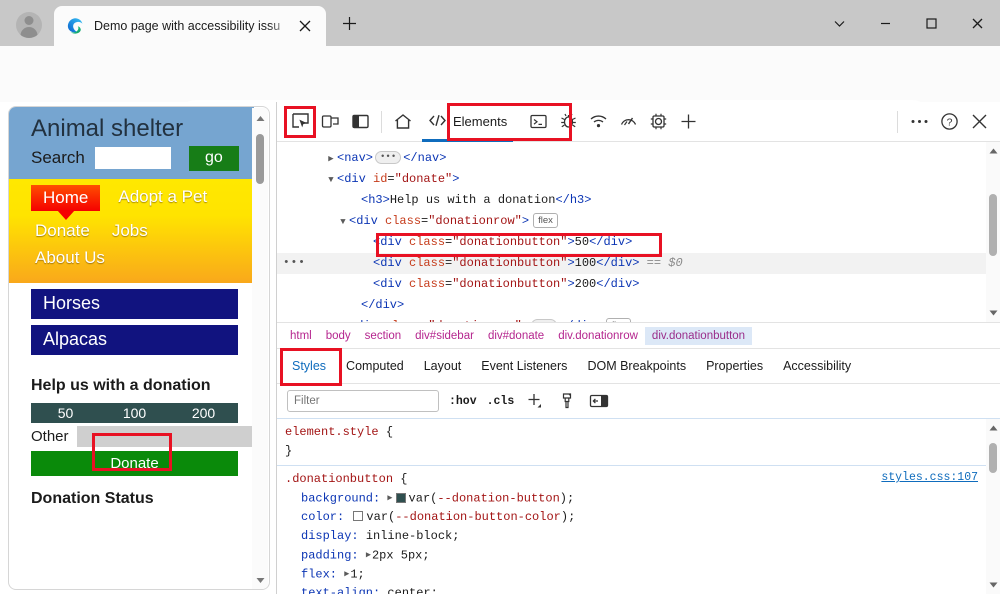  Describe the element at coordinates (949, 122) in the screenshot. I see `devtools-help-button: ?` at that location.